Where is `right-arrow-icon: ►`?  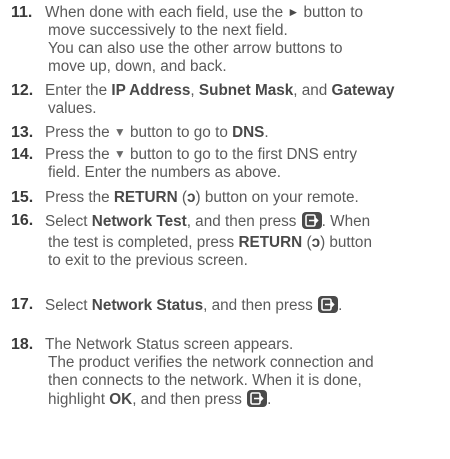 right-arrow-icon: ► is located at coordinates (293, 12).